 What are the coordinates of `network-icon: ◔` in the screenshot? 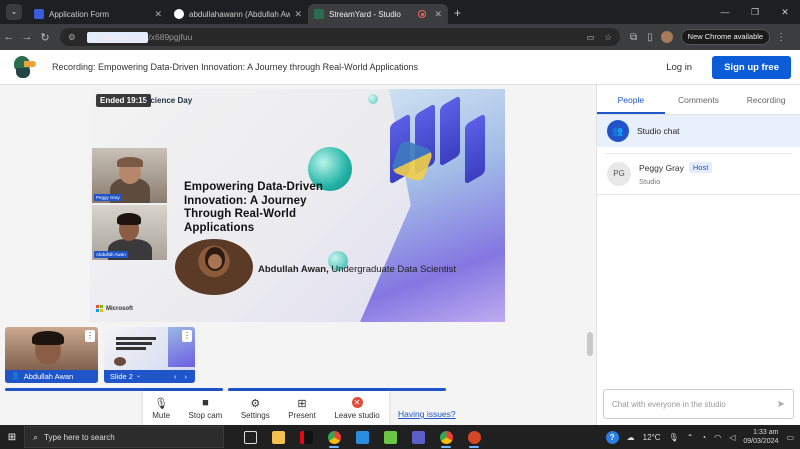 It's located at (703, 437).